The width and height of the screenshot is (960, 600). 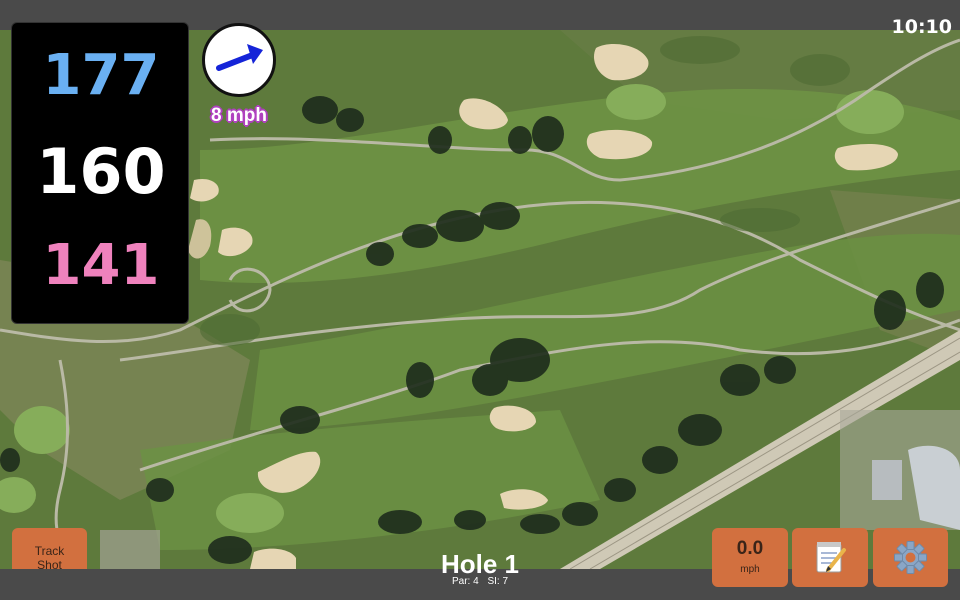 I want to click on speed-button: 0.0 mph, so click(x=750, y=557).